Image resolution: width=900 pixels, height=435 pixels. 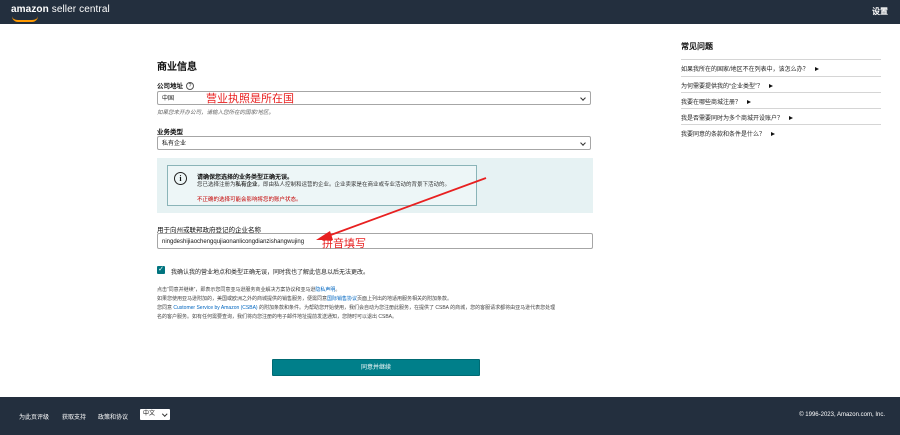 What do you see at coordinates (149, 414) in the screenshot?
I see `language-value: 中文` at bounding box center [149, 414].